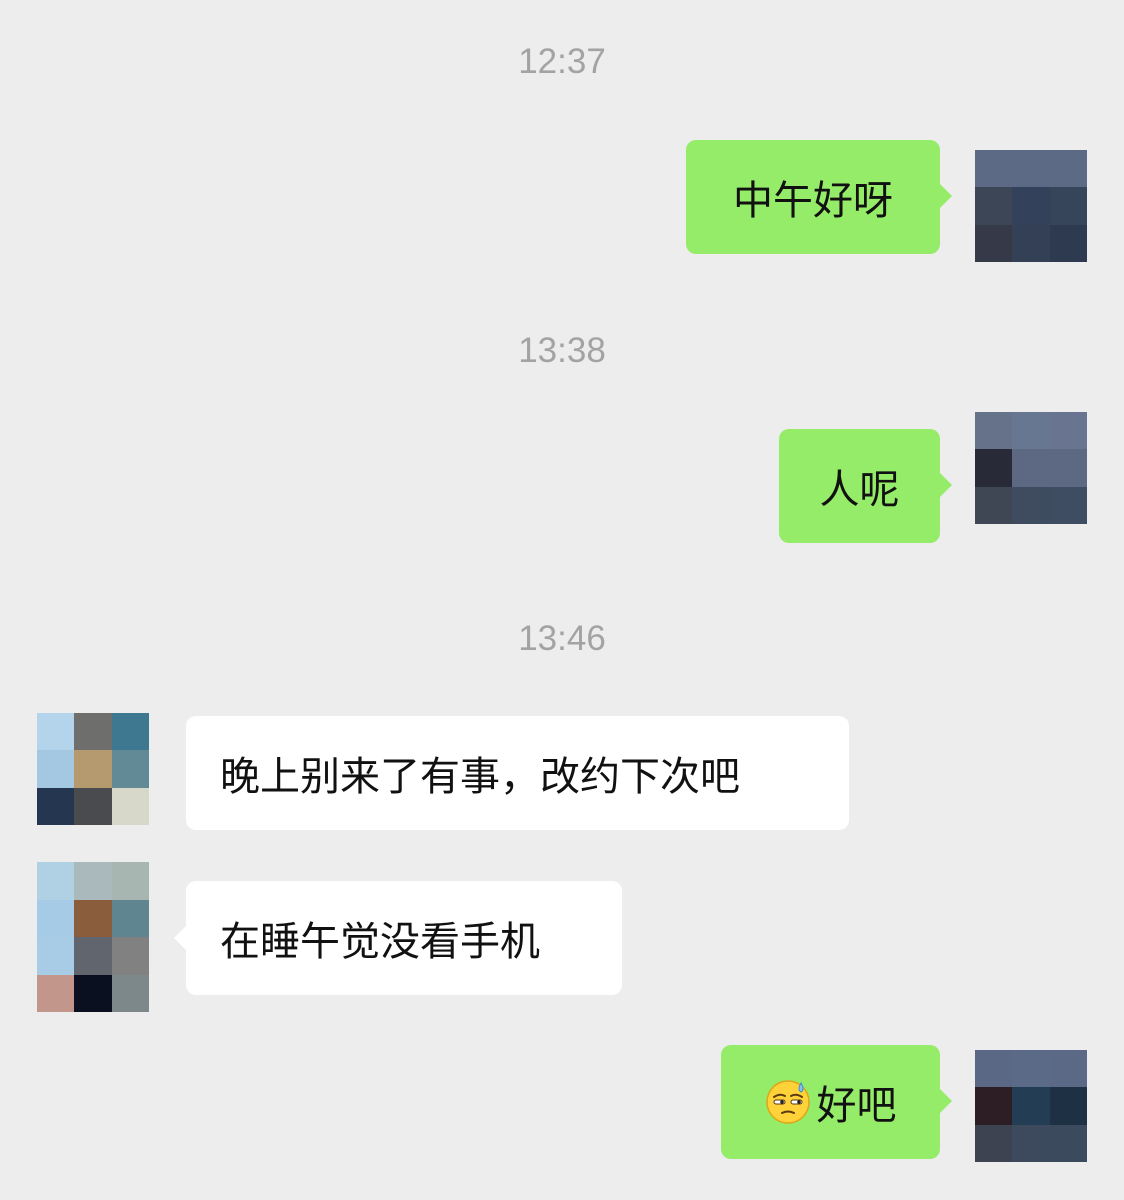 The height and width of the screenshot is (1200, 1124). What do you see at coordinates (813, 201) in the screenshot?
I see `message-text: 中午好呀` at bounding box center [813, 201].